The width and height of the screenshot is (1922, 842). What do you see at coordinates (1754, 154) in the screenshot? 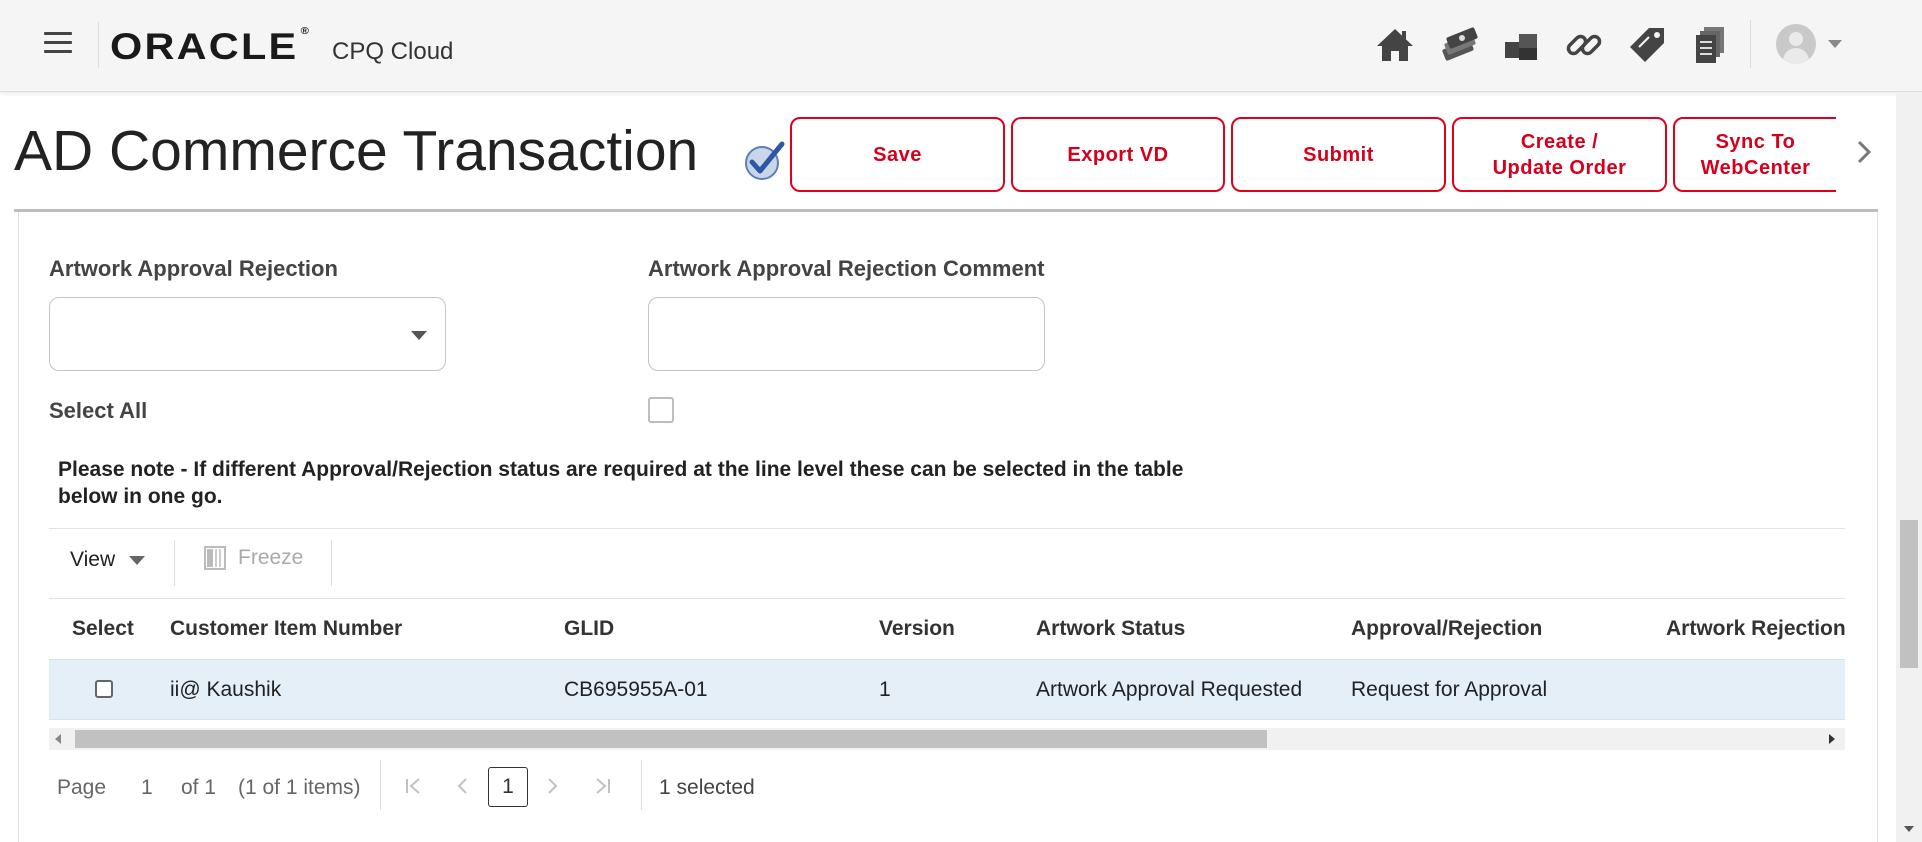
I see `sync-to-webcenter-button: Sync To WebCenter` at bounding box center [1754, 154].